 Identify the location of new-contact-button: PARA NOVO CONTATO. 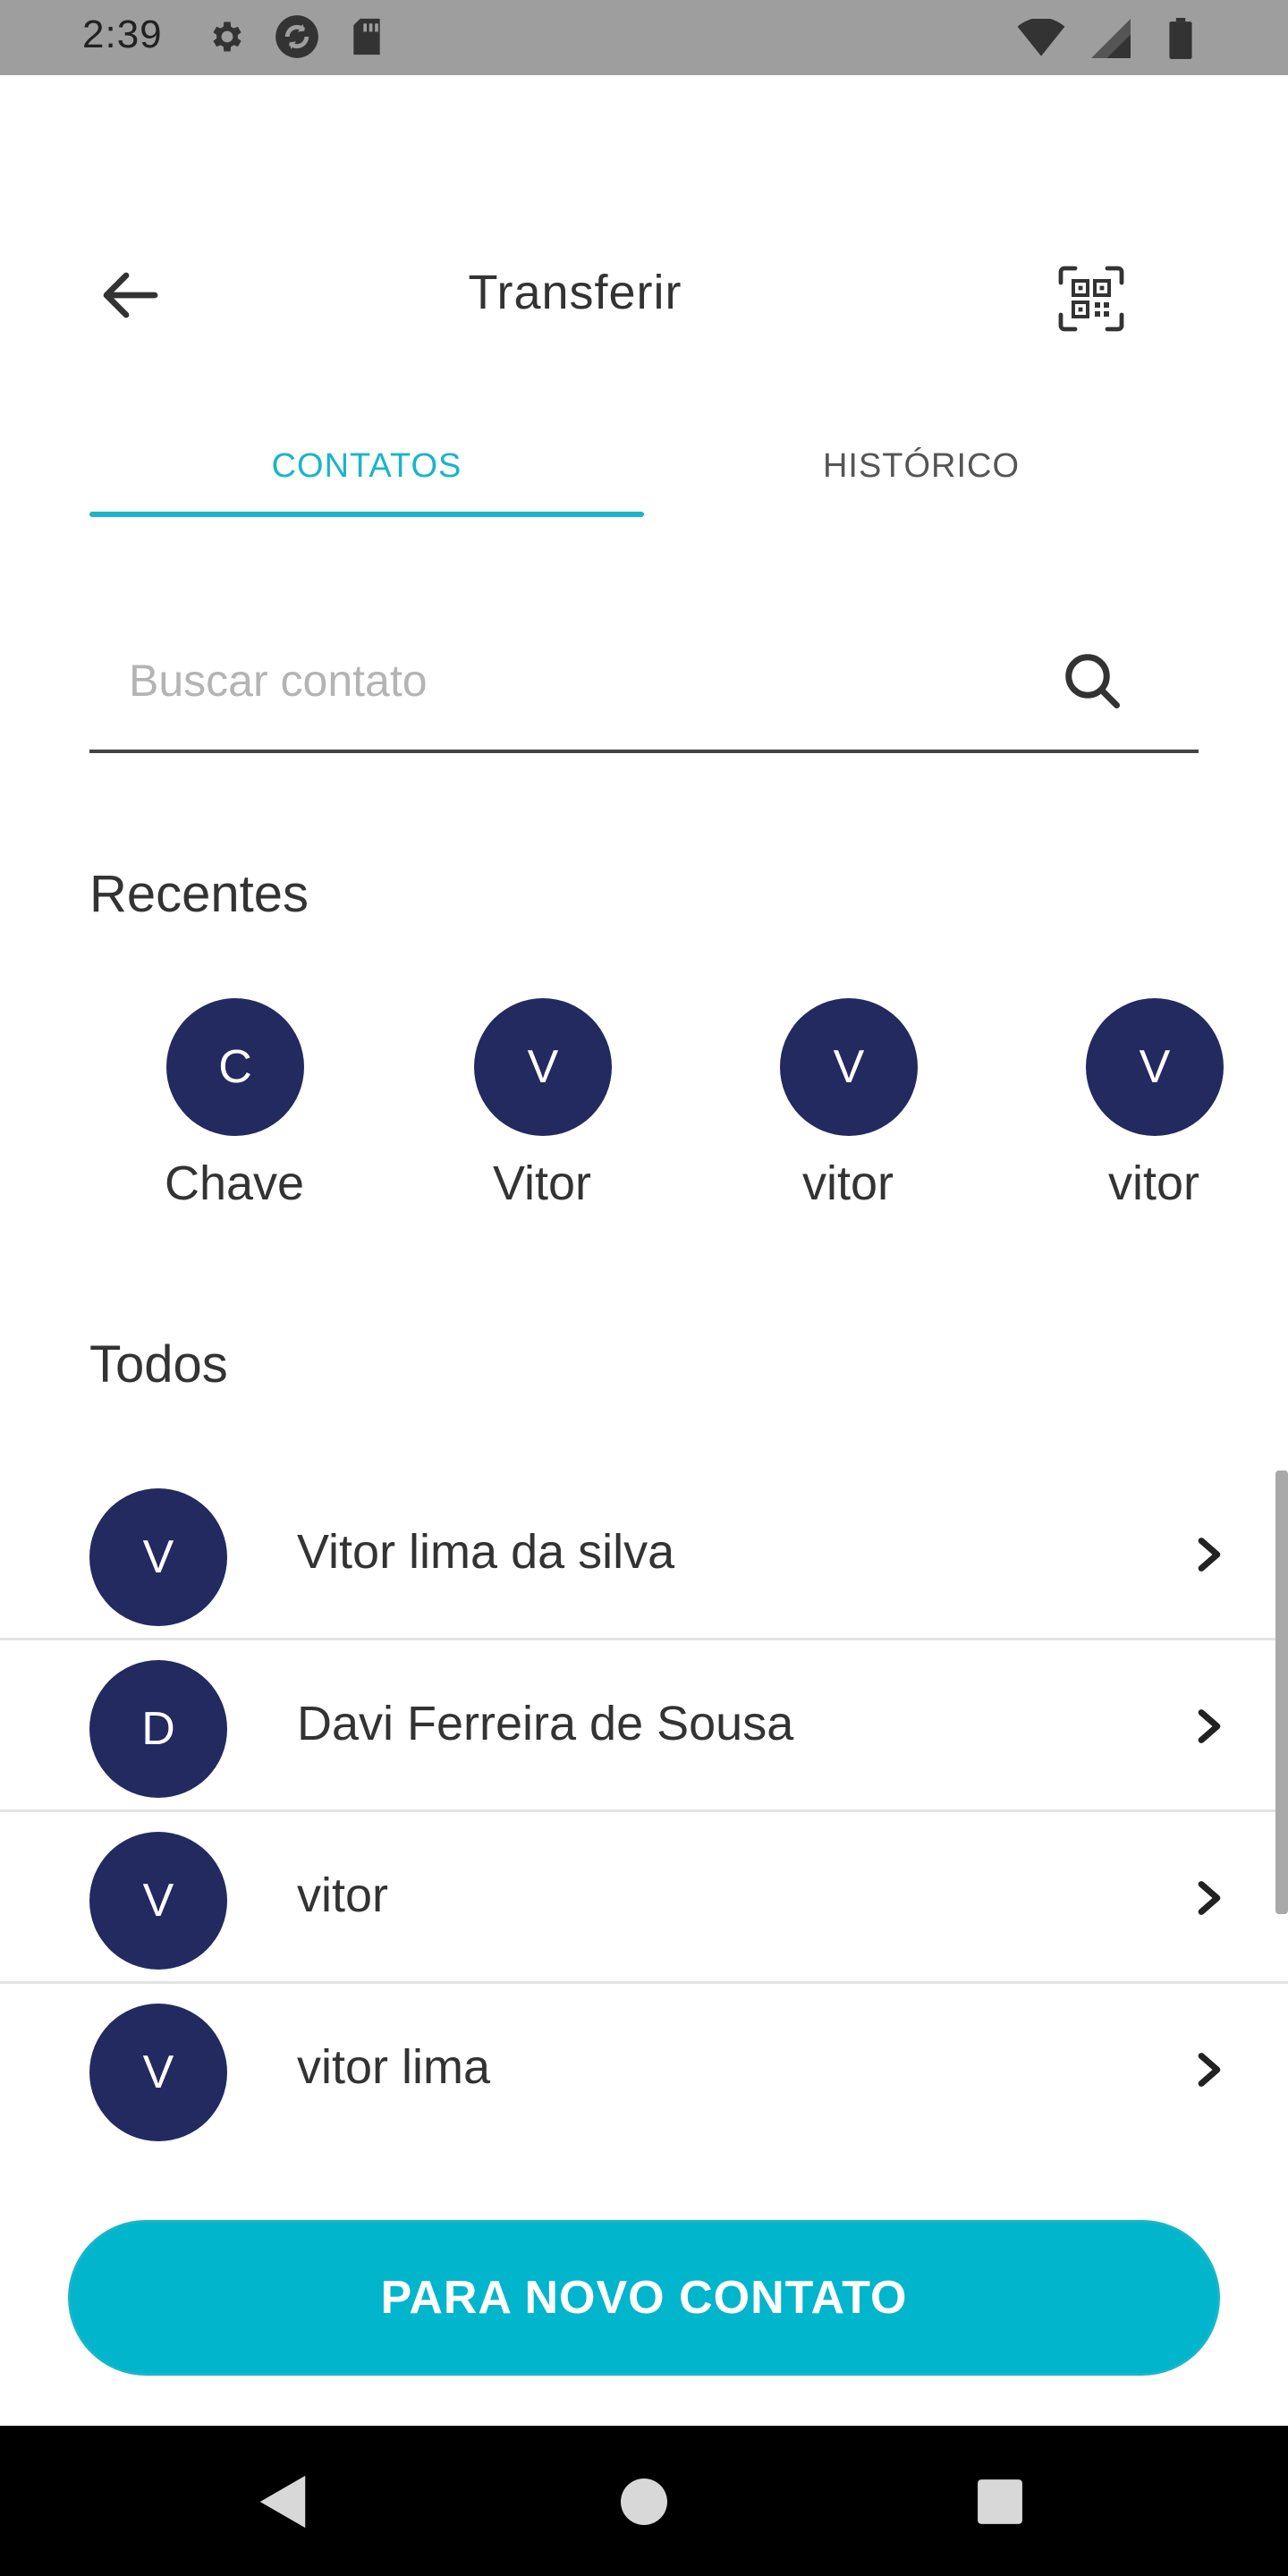
(644, 2298).